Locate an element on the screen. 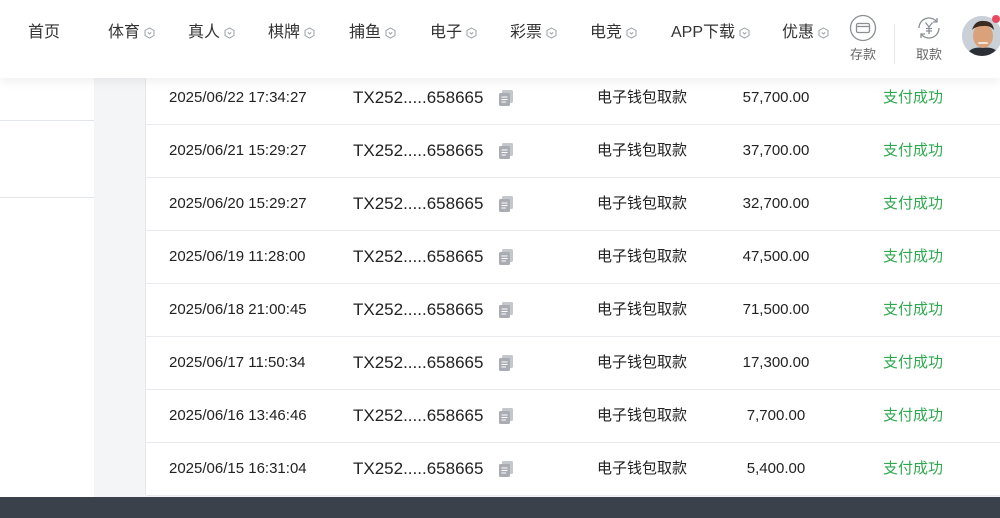 The image size is (1000, 518). record-amount: 5,400.00 is located at coordinates (776, 468).